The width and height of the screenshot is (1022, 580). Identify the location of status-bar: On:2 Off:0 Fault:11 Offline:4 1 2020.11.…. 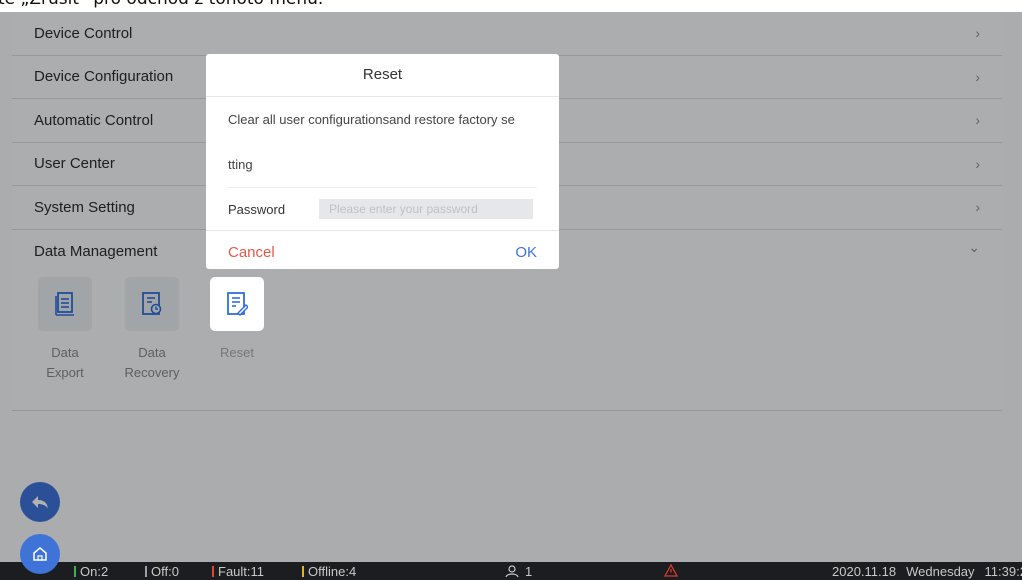
(511, 571).